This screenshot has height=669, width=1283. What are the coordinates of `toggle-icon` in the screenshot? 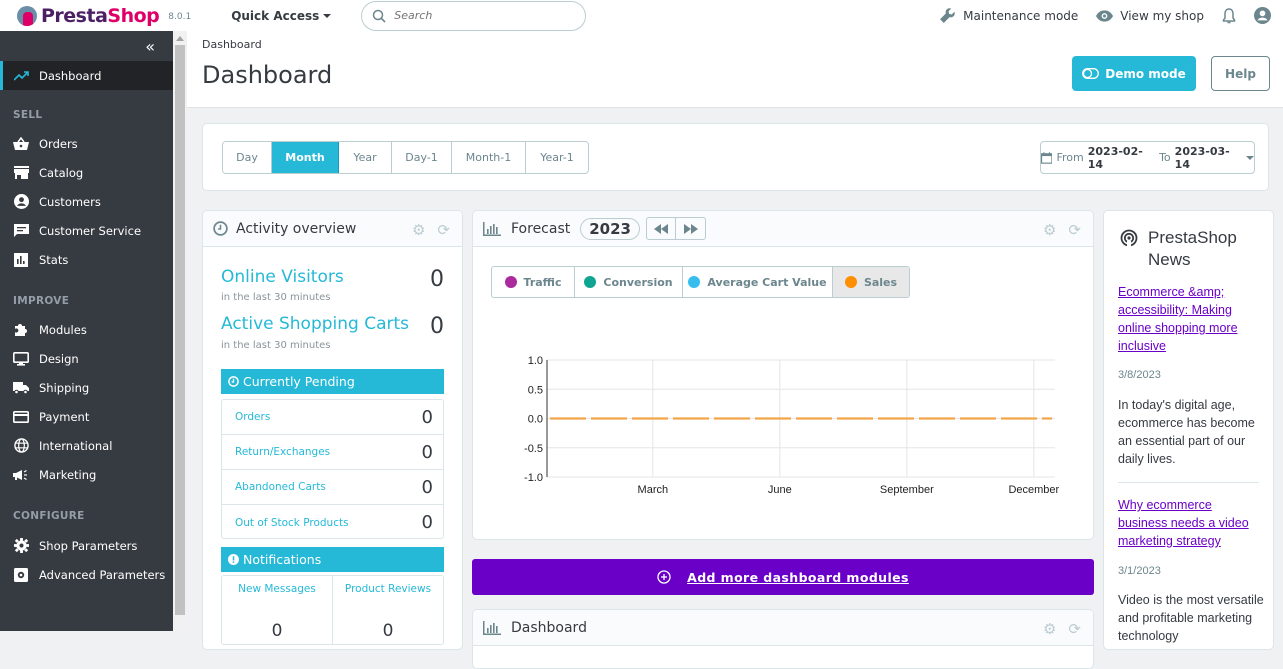 It's located at (1090, 73).